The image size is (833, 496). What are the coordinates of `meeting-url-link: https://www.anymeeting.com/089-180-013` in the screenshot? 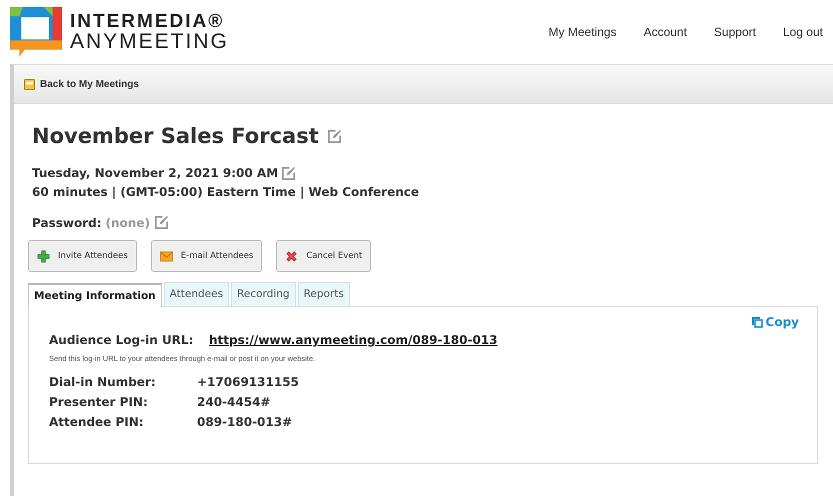 It's located at (353, 340).